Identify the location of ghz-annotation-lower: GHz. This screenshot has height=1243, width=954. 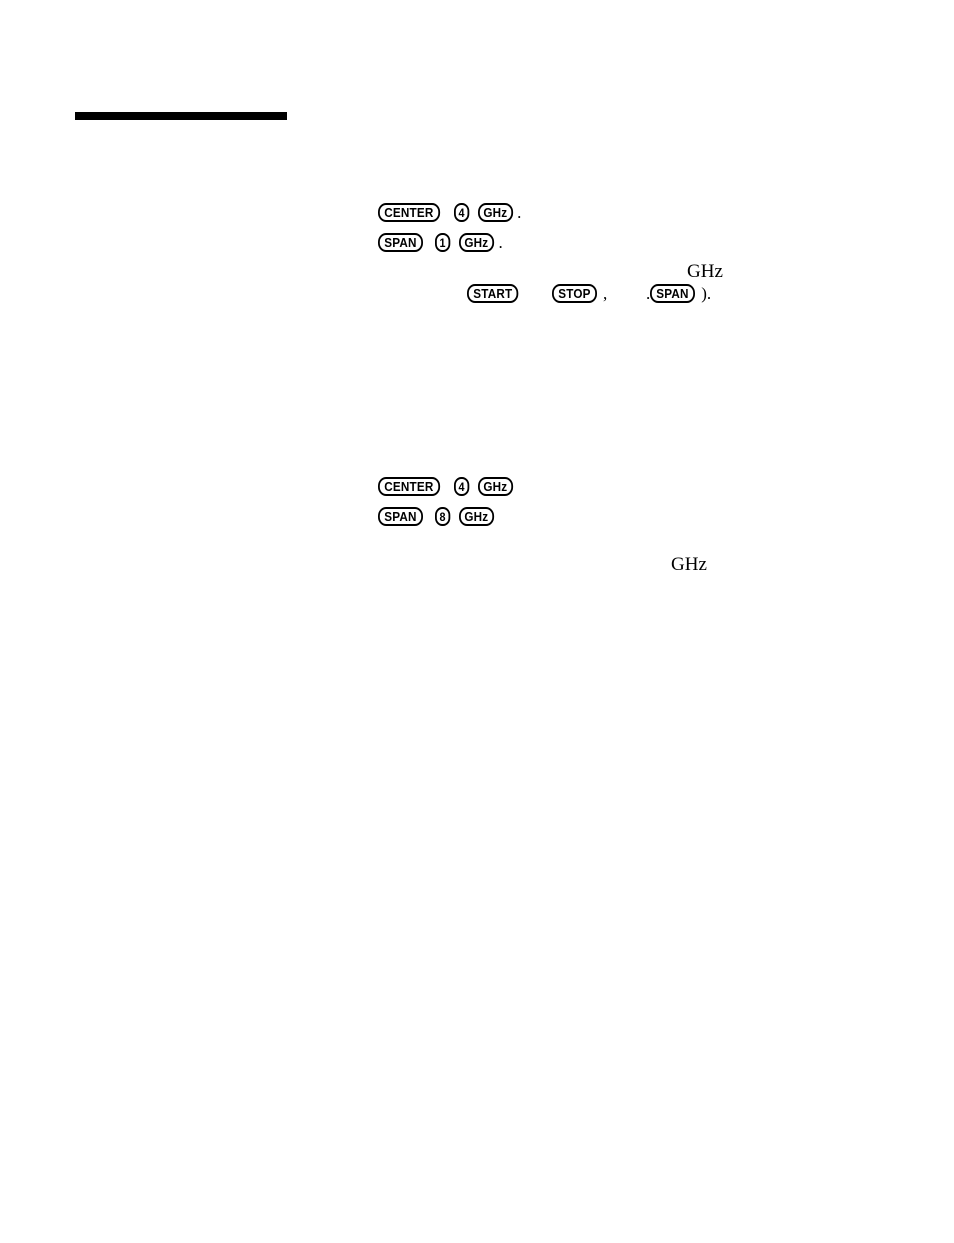
(689, 564).